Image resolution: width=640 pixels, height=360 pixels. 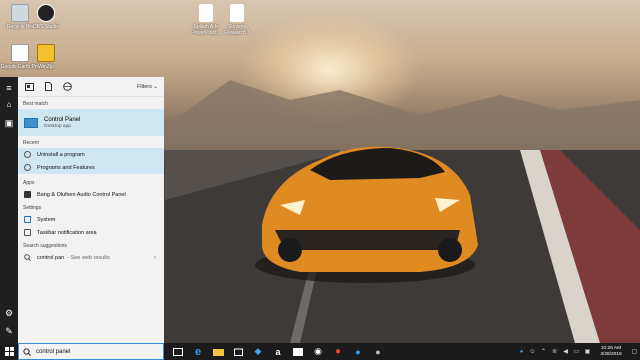 I want to click on control-panel-icon, so click(x=31, y=122).